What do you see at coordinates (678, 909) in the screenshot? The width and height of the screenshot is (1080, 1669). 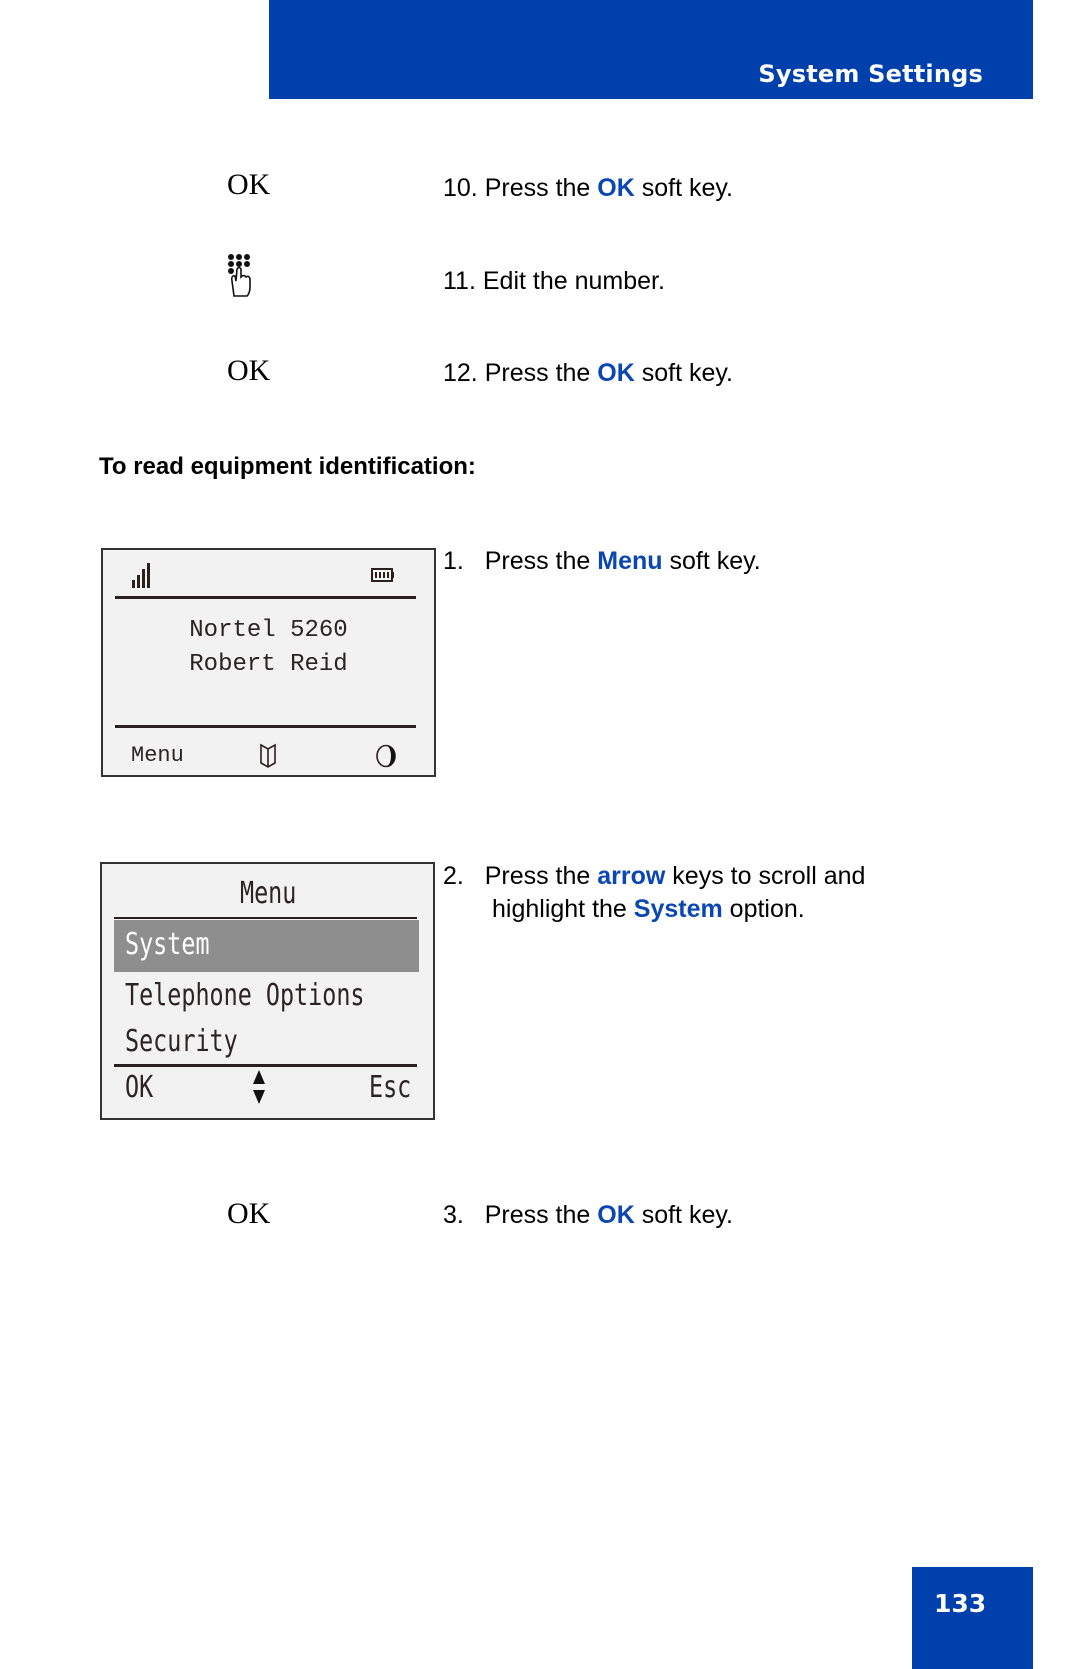 I see `system-highlight: System` at bounding box center [678, 909].